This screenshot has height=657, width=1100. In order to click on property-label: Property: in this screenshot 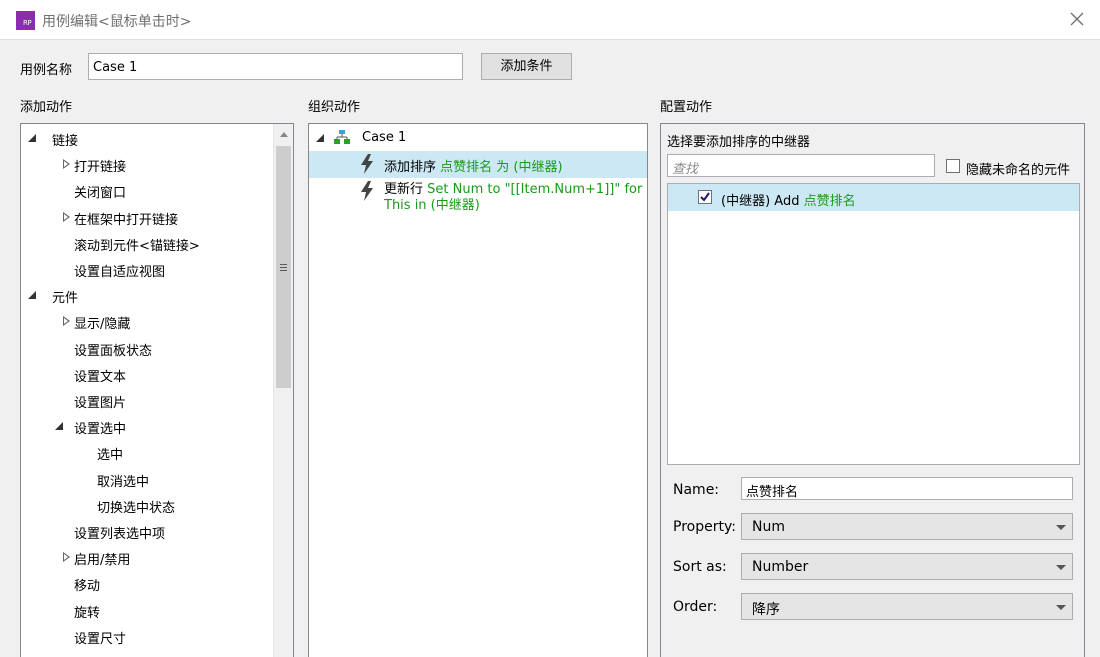, I will do `click(704, 527)`.